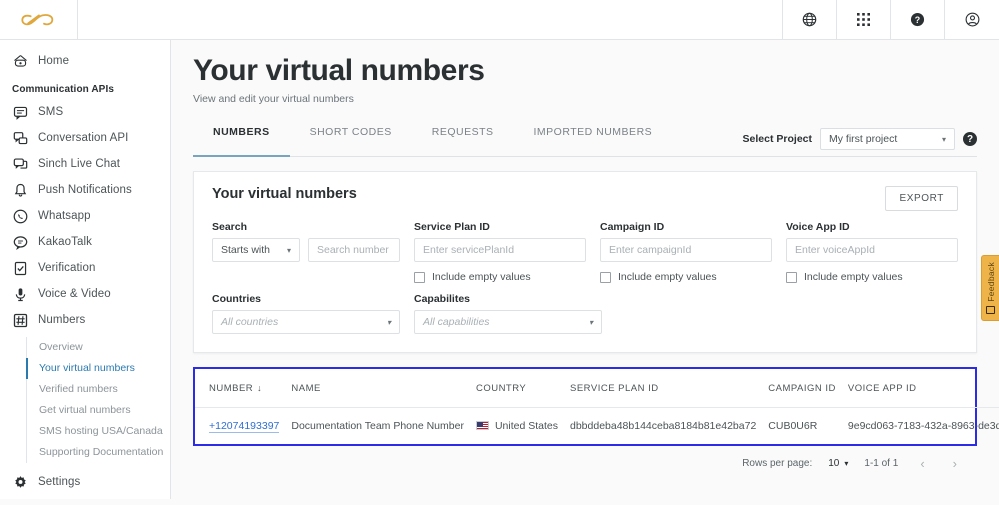  Describe the element at coordinates (85, 268) in the screenshot. I see `sidebar-item-verification: Verification` at that location.